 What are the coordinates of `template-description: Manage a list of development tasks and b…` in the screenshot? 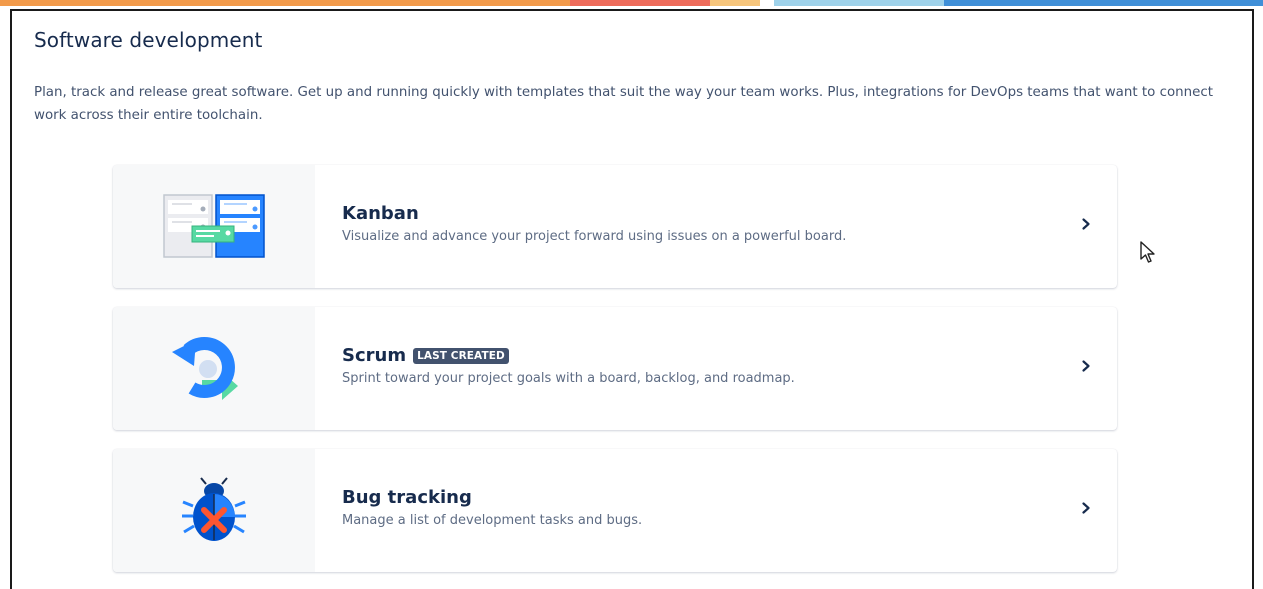 It's located at (492, 520).